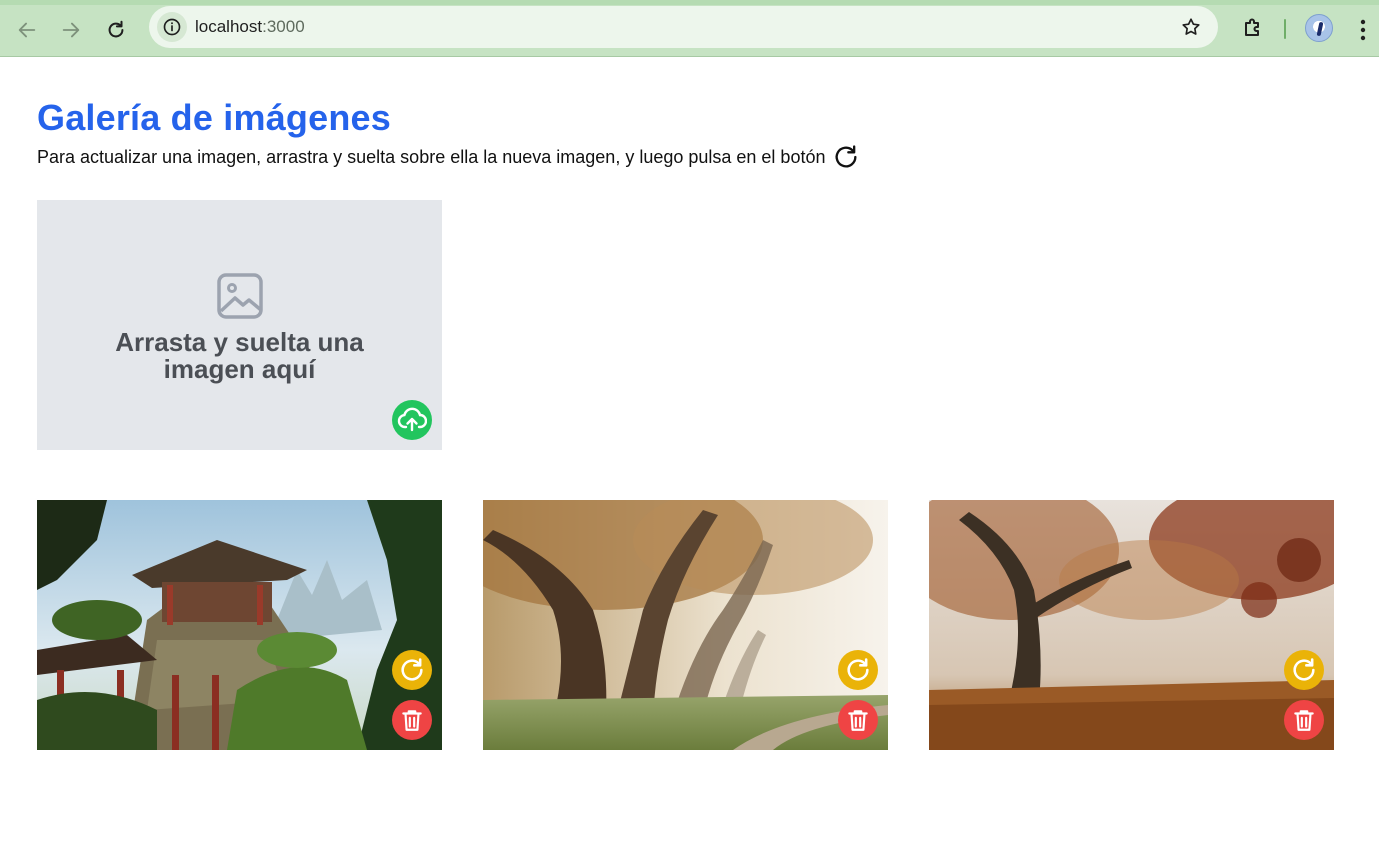 This screenshot has height=855, width=1379. Describe the element at coordinates (283, 26) in the screenshot. I see `url-port: :3000` at that location.